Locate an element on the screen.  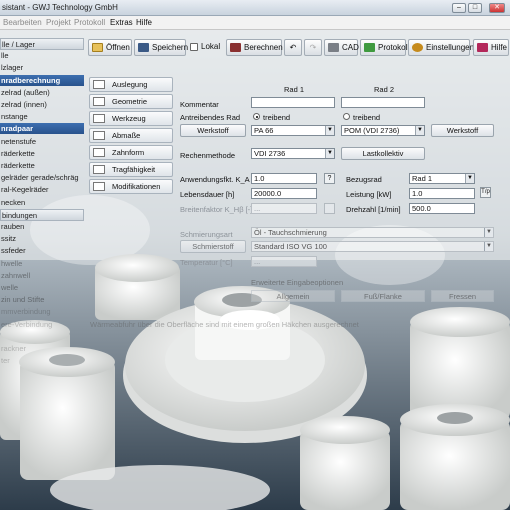
sidebar-item: welle is located at coordinates (42, 287).